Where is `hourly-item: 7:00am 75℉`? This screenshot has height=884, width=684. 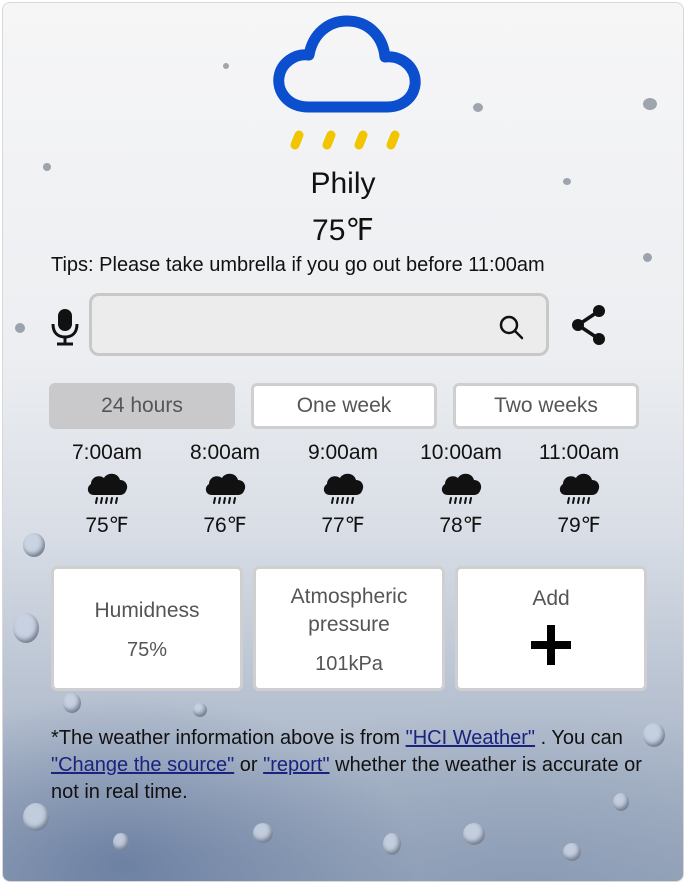
hourly-item: 7:00am 75℉ is located at coordinates (107, 488).